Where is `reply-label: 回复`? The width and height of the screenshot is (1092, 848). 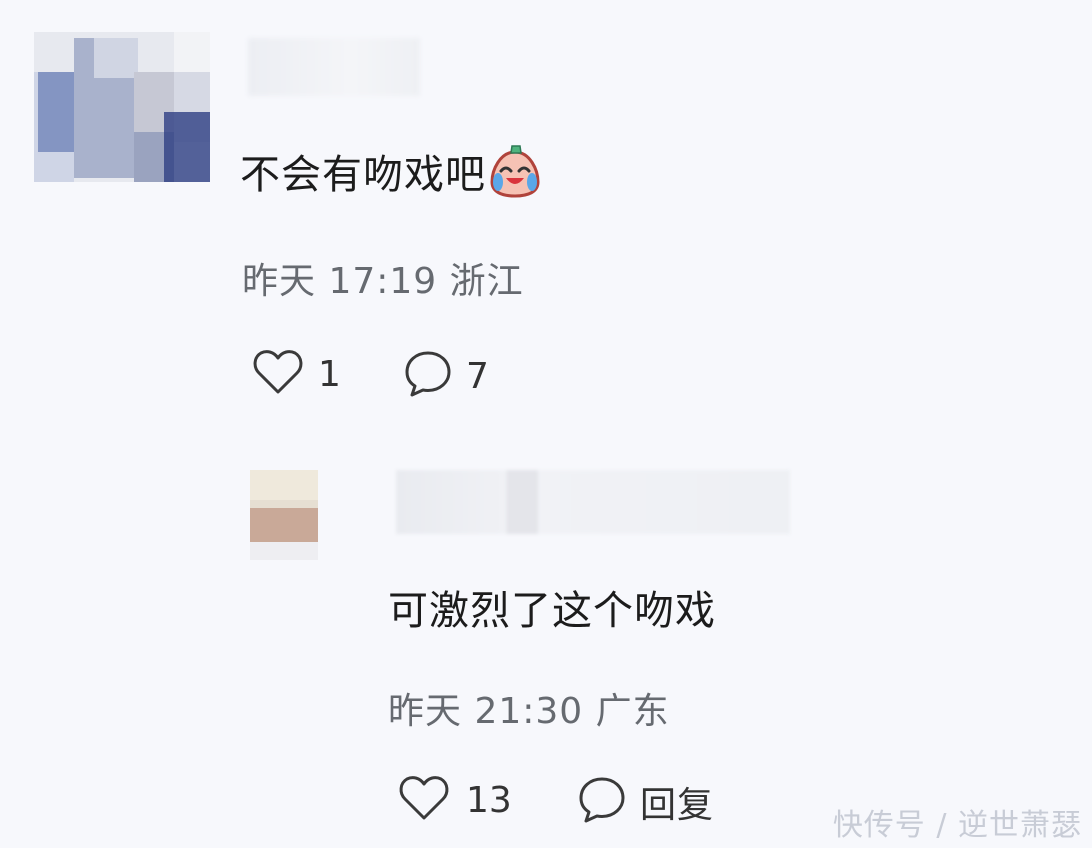
reply-label: 回复 is located at coordinates (677, 805).